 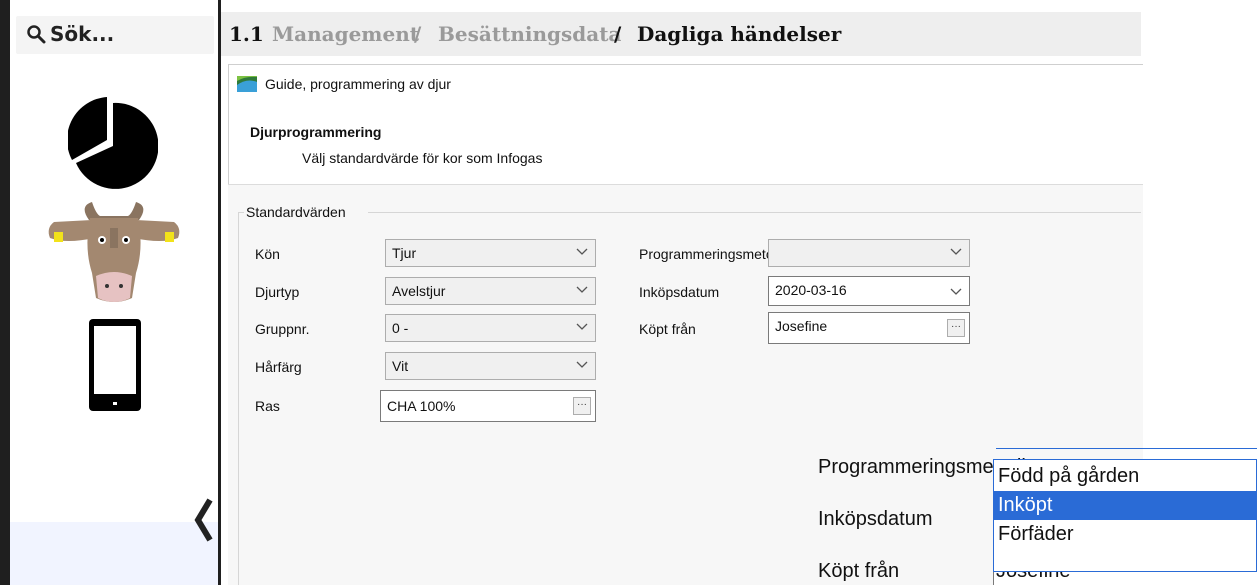 I want to click on kopt-fran-browse-button: ···, so click(x=956, y=328).